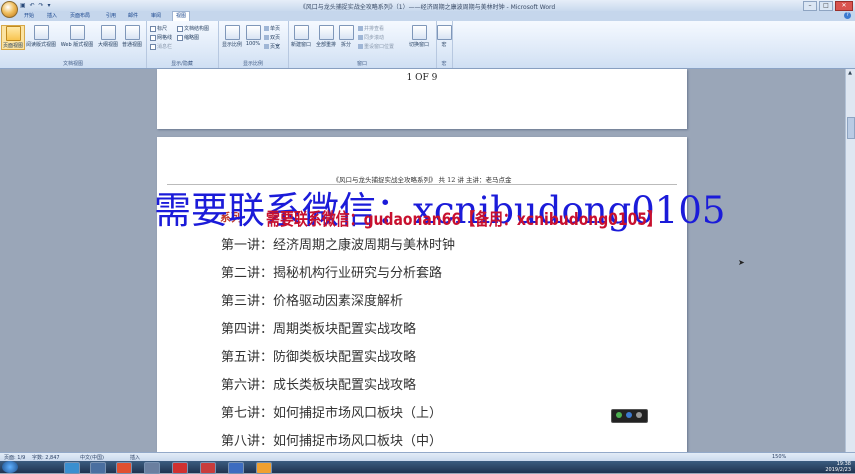 Image resolution: width=855 pixels, height=474 pixels. What do you see at coordinates (639, 415) in the screenshot?
I see `options-icon` at bounding box center [639, 415].